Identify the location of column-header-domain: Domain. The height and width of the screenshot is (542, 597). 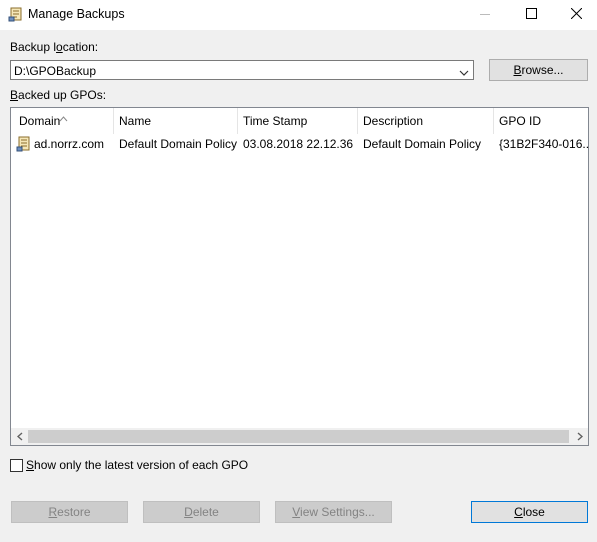
(64, 121).